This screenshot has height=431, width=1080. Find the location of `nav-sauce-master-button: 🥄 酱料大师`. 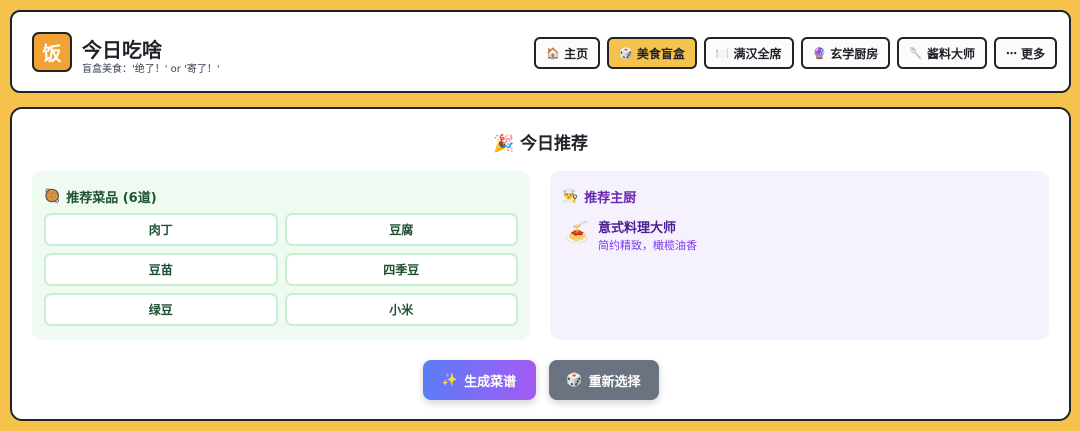

nav-sauce-master-button: 🥄 酱料大师 is located at coordinates (942, 53).